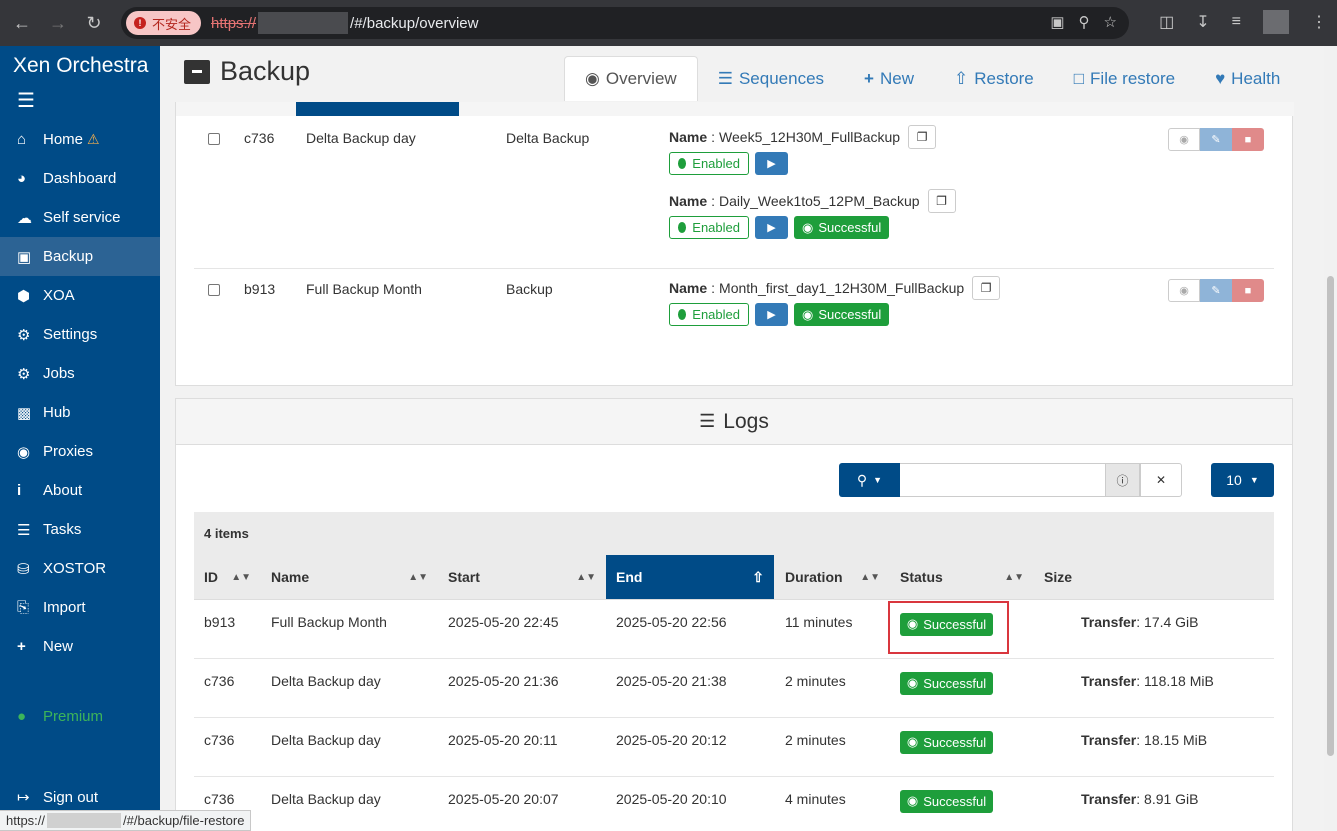  I want to click on sidebar-item-self-service: ☁ Self service, so click(80, 217).